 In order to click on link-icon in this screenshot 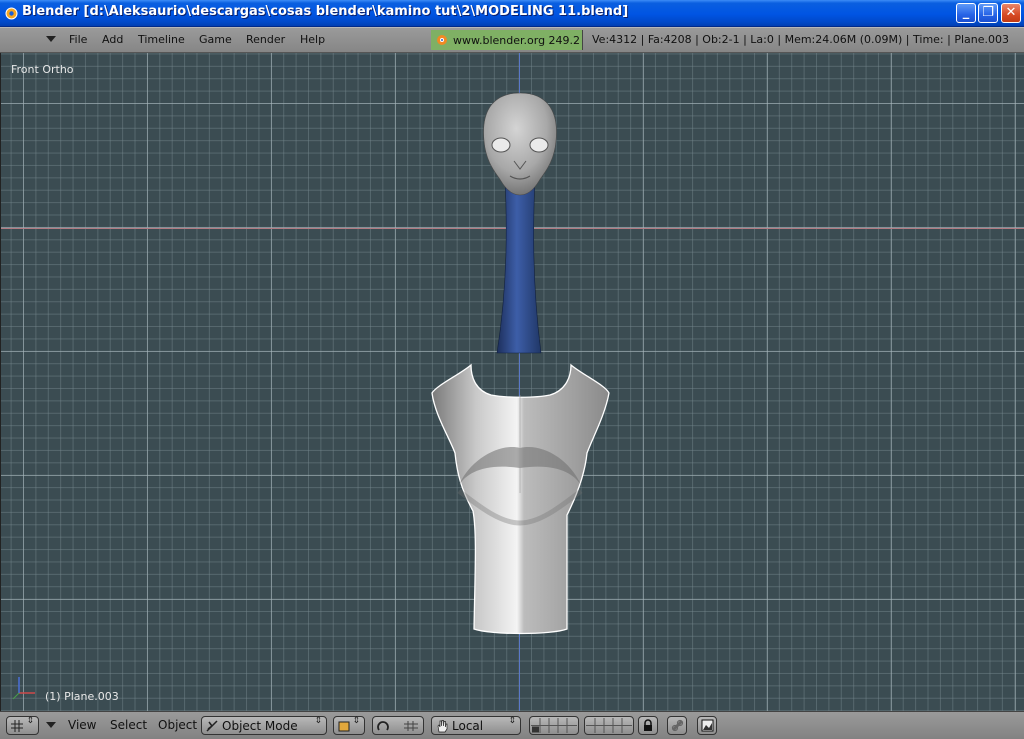, I will do `click(677, 725)`.